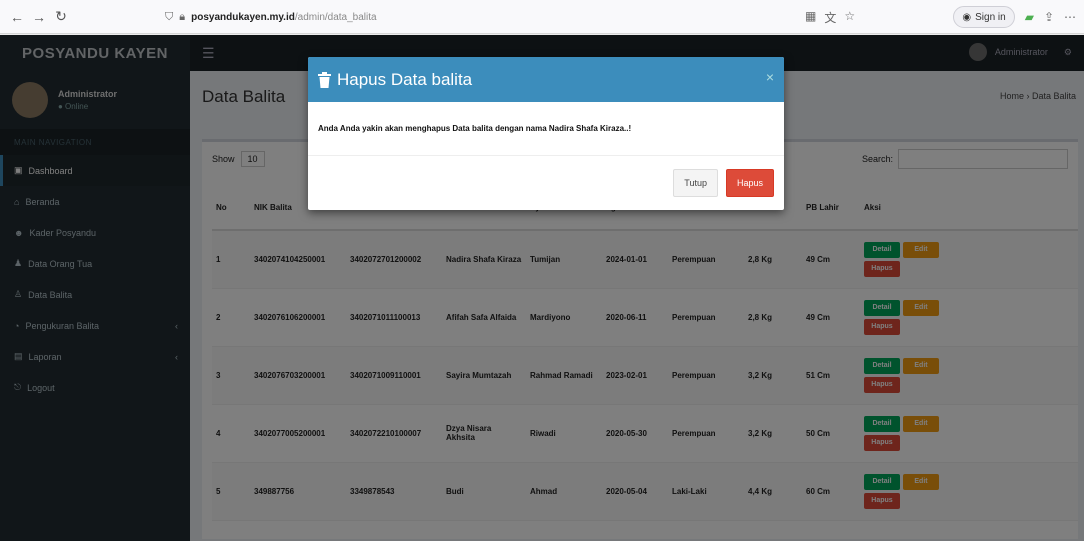  I want to click on menu-icon: ⋯, so click(1070, 17).